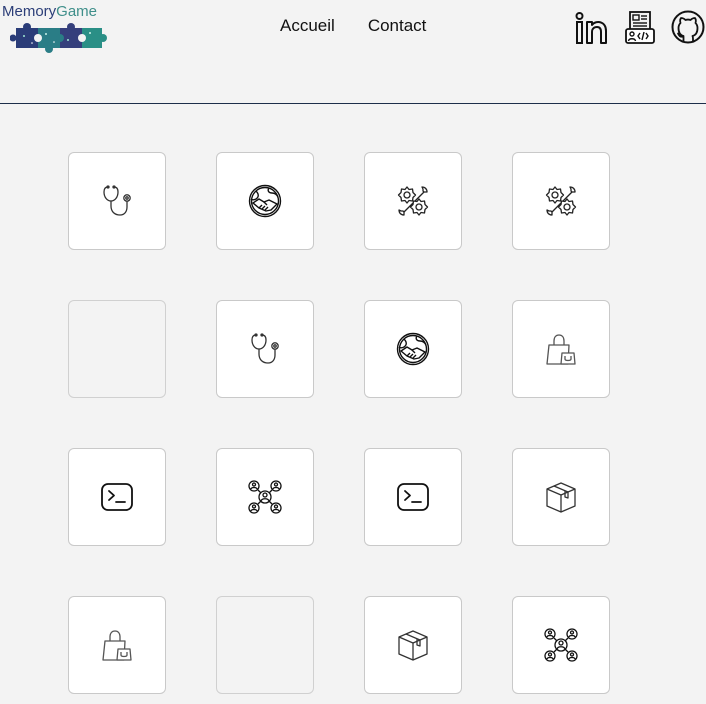 The height and width of the screenshot is (704, 706). I want to click on main-nav: Accueil Contact, so click(369, 26).